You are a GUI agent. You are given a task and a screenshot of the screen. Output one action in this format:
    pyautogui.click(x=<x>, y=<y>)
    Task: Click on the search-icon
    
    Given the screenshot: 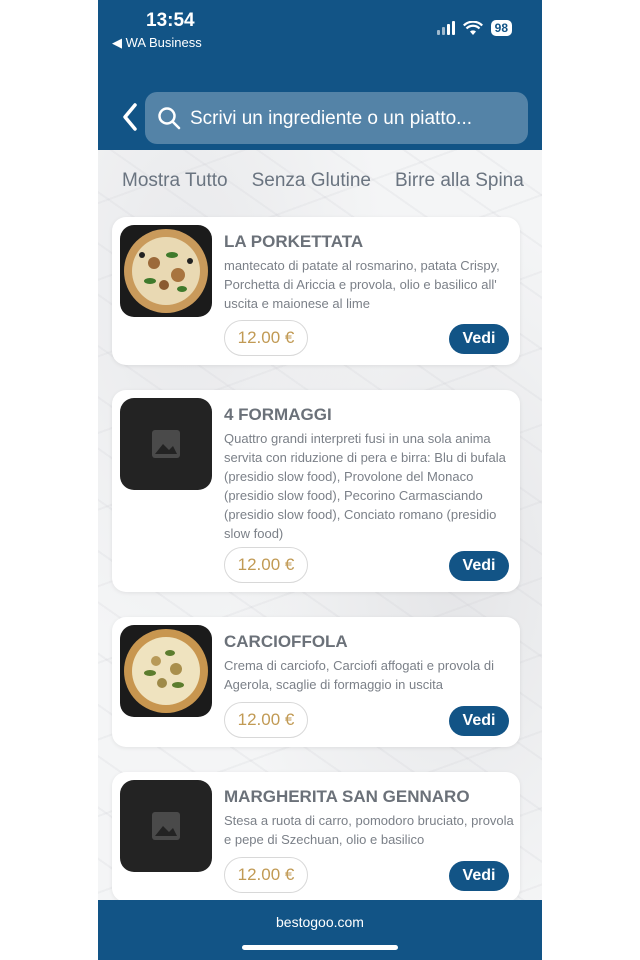 What is the action you would take?
    pyautogui.click(x=169, y=118)
    